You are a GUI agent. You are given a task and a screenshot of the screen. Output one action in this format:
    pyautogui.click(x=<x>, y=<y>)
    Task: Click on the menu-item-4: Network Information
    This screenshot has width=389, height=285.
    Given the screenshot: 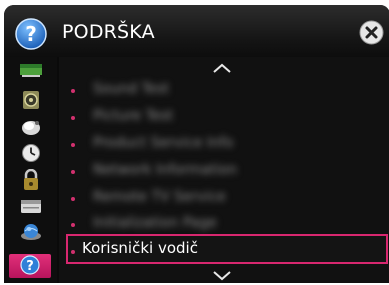 What is the action you would take?
    pyautogui.click(x=226, y=172)
    